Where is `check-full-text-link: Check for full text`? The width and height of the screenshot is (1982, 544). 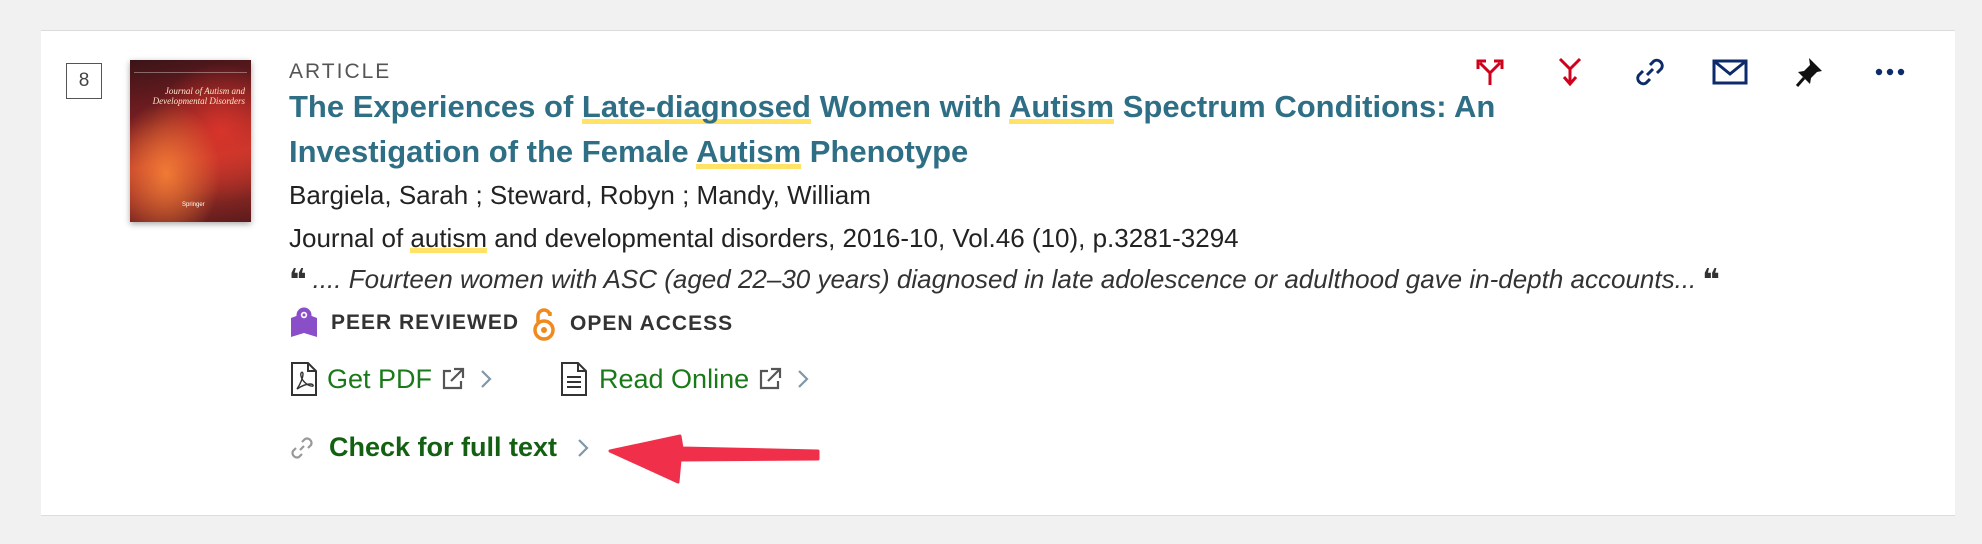 check-full-text-link: Check for full text is located at coordinates (439, 447).